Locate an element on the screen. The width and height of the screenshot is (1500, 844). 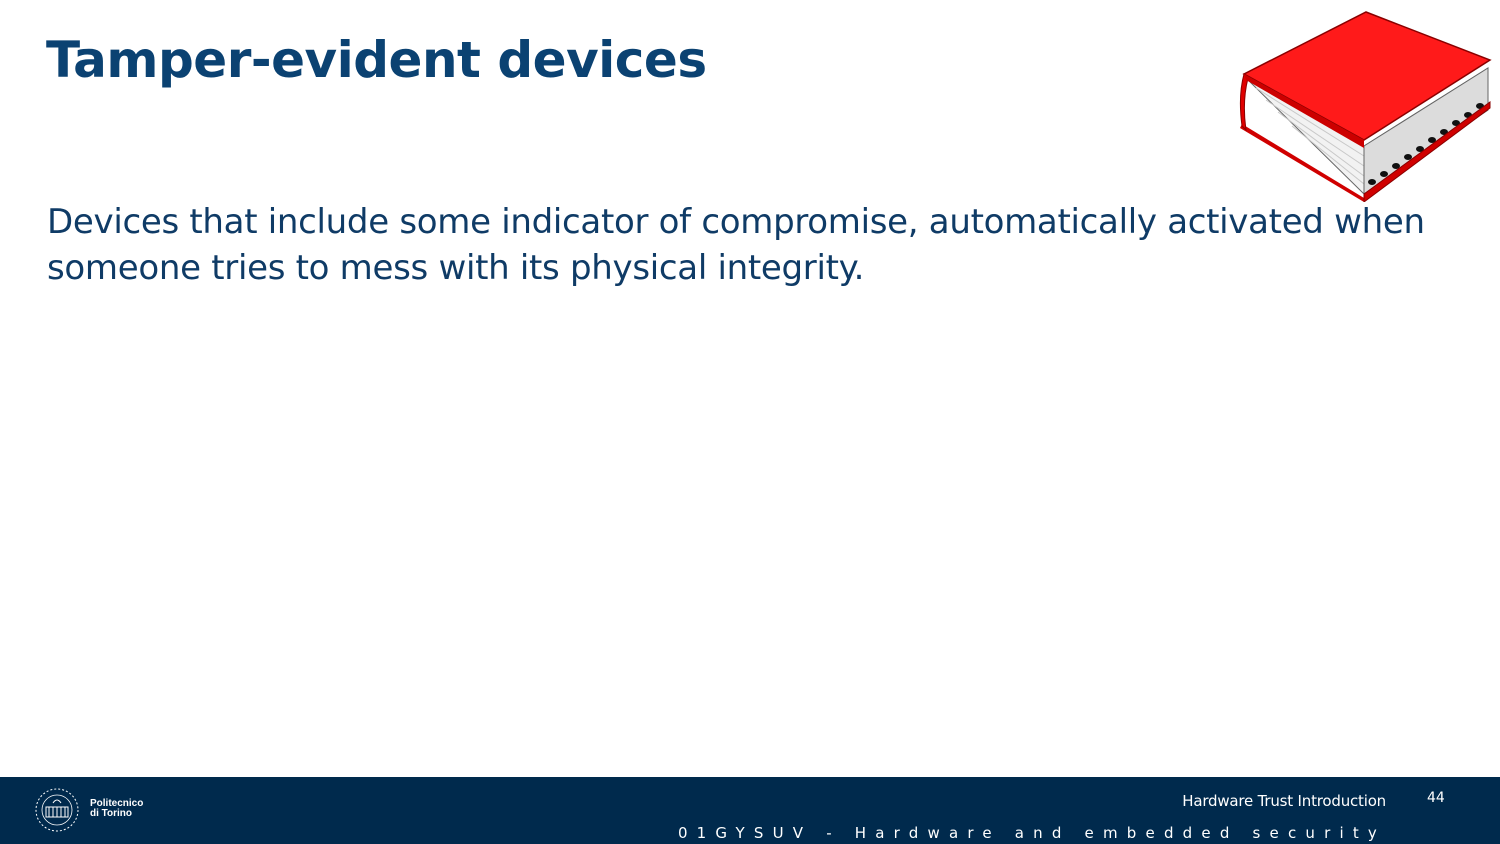
logo-line-2: di Torino is located at coordinates (111, 813).